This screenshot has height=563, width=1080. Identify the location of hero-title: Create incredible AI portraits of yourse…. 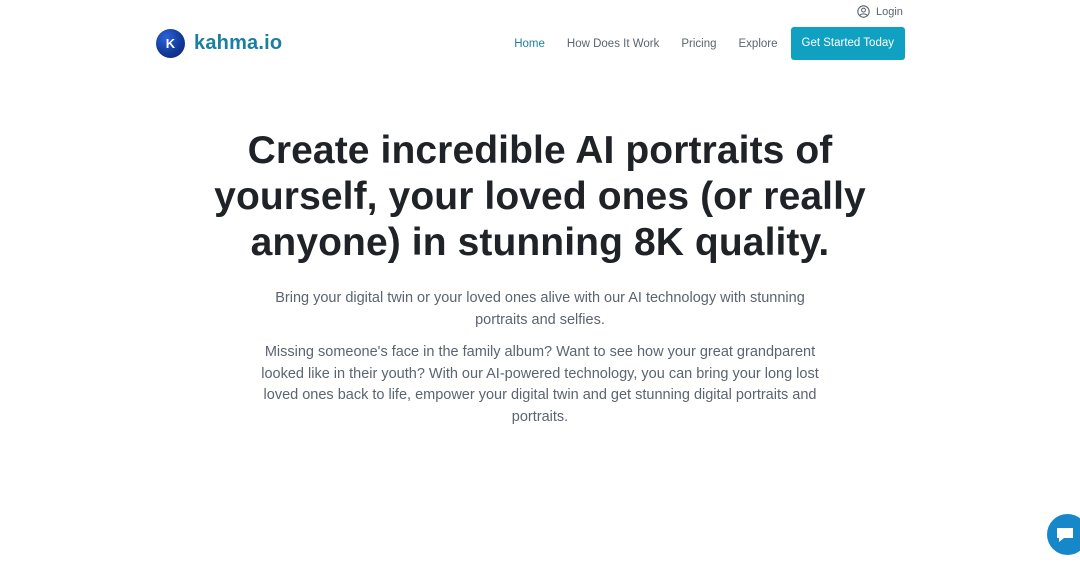
(540, 196).